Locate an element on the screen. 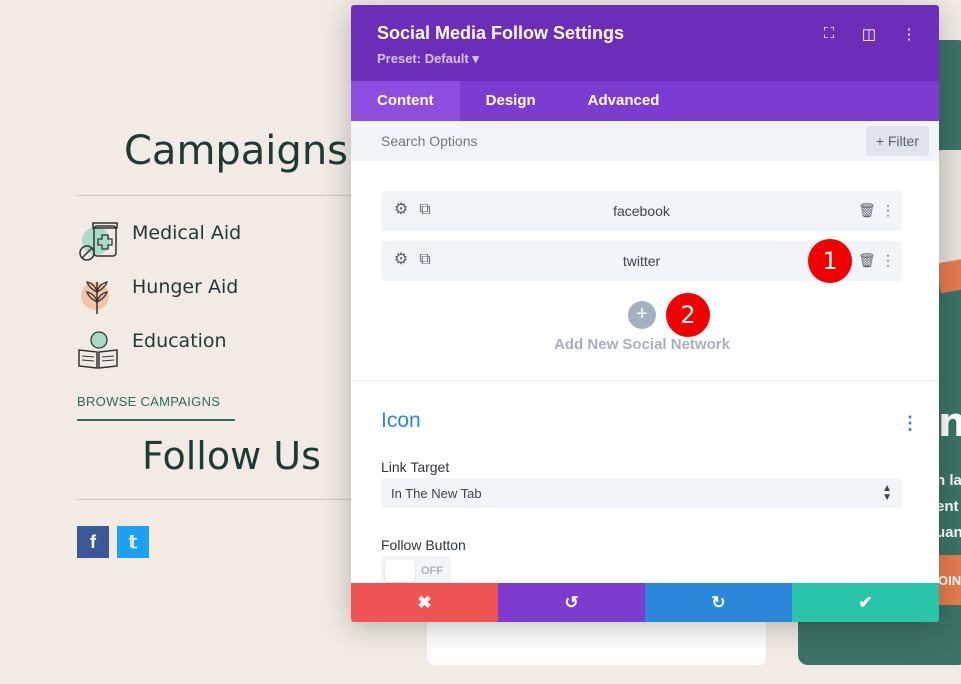 This screenshot has width=961, height=684. undo-button: ↺ is located at coordinates (571, 602).